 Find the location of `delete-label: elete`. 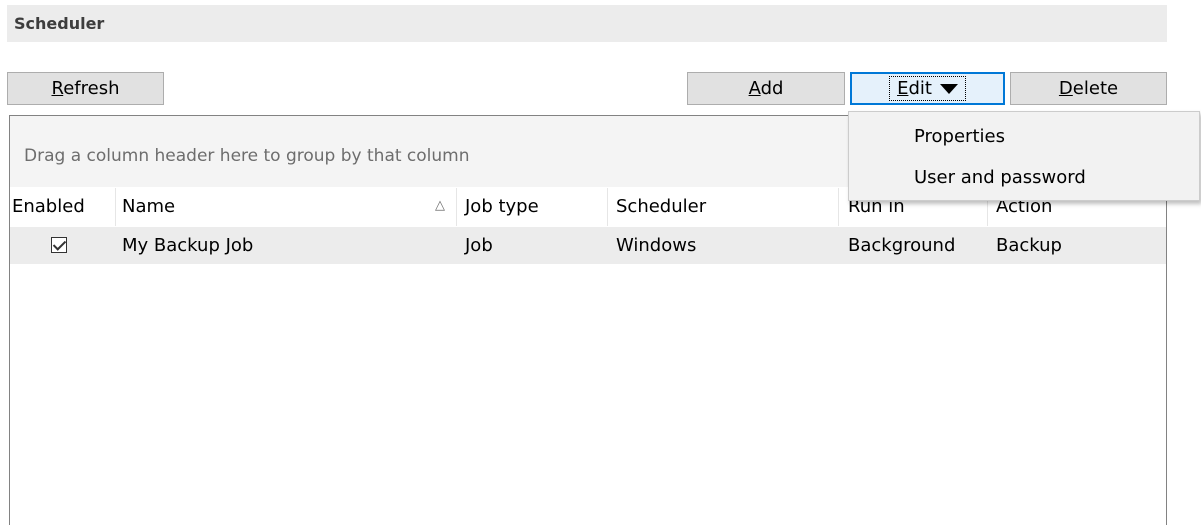

delete-label: elete is located at coordinates (1095, 88).